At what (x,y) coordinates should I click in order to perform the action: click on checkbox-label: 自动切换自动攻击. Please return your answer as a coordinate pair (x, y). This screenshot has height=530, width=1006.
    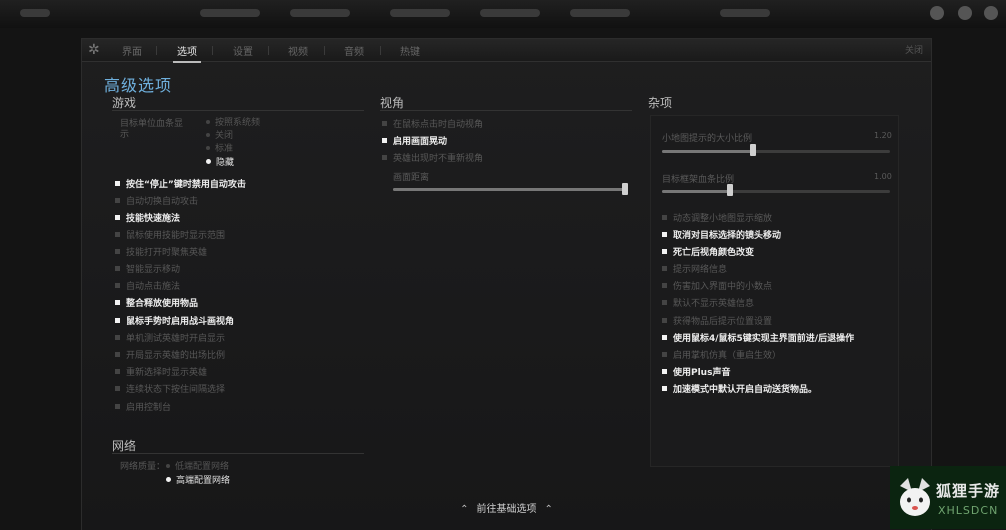
    Looking at the image, I should click on (162, 202).